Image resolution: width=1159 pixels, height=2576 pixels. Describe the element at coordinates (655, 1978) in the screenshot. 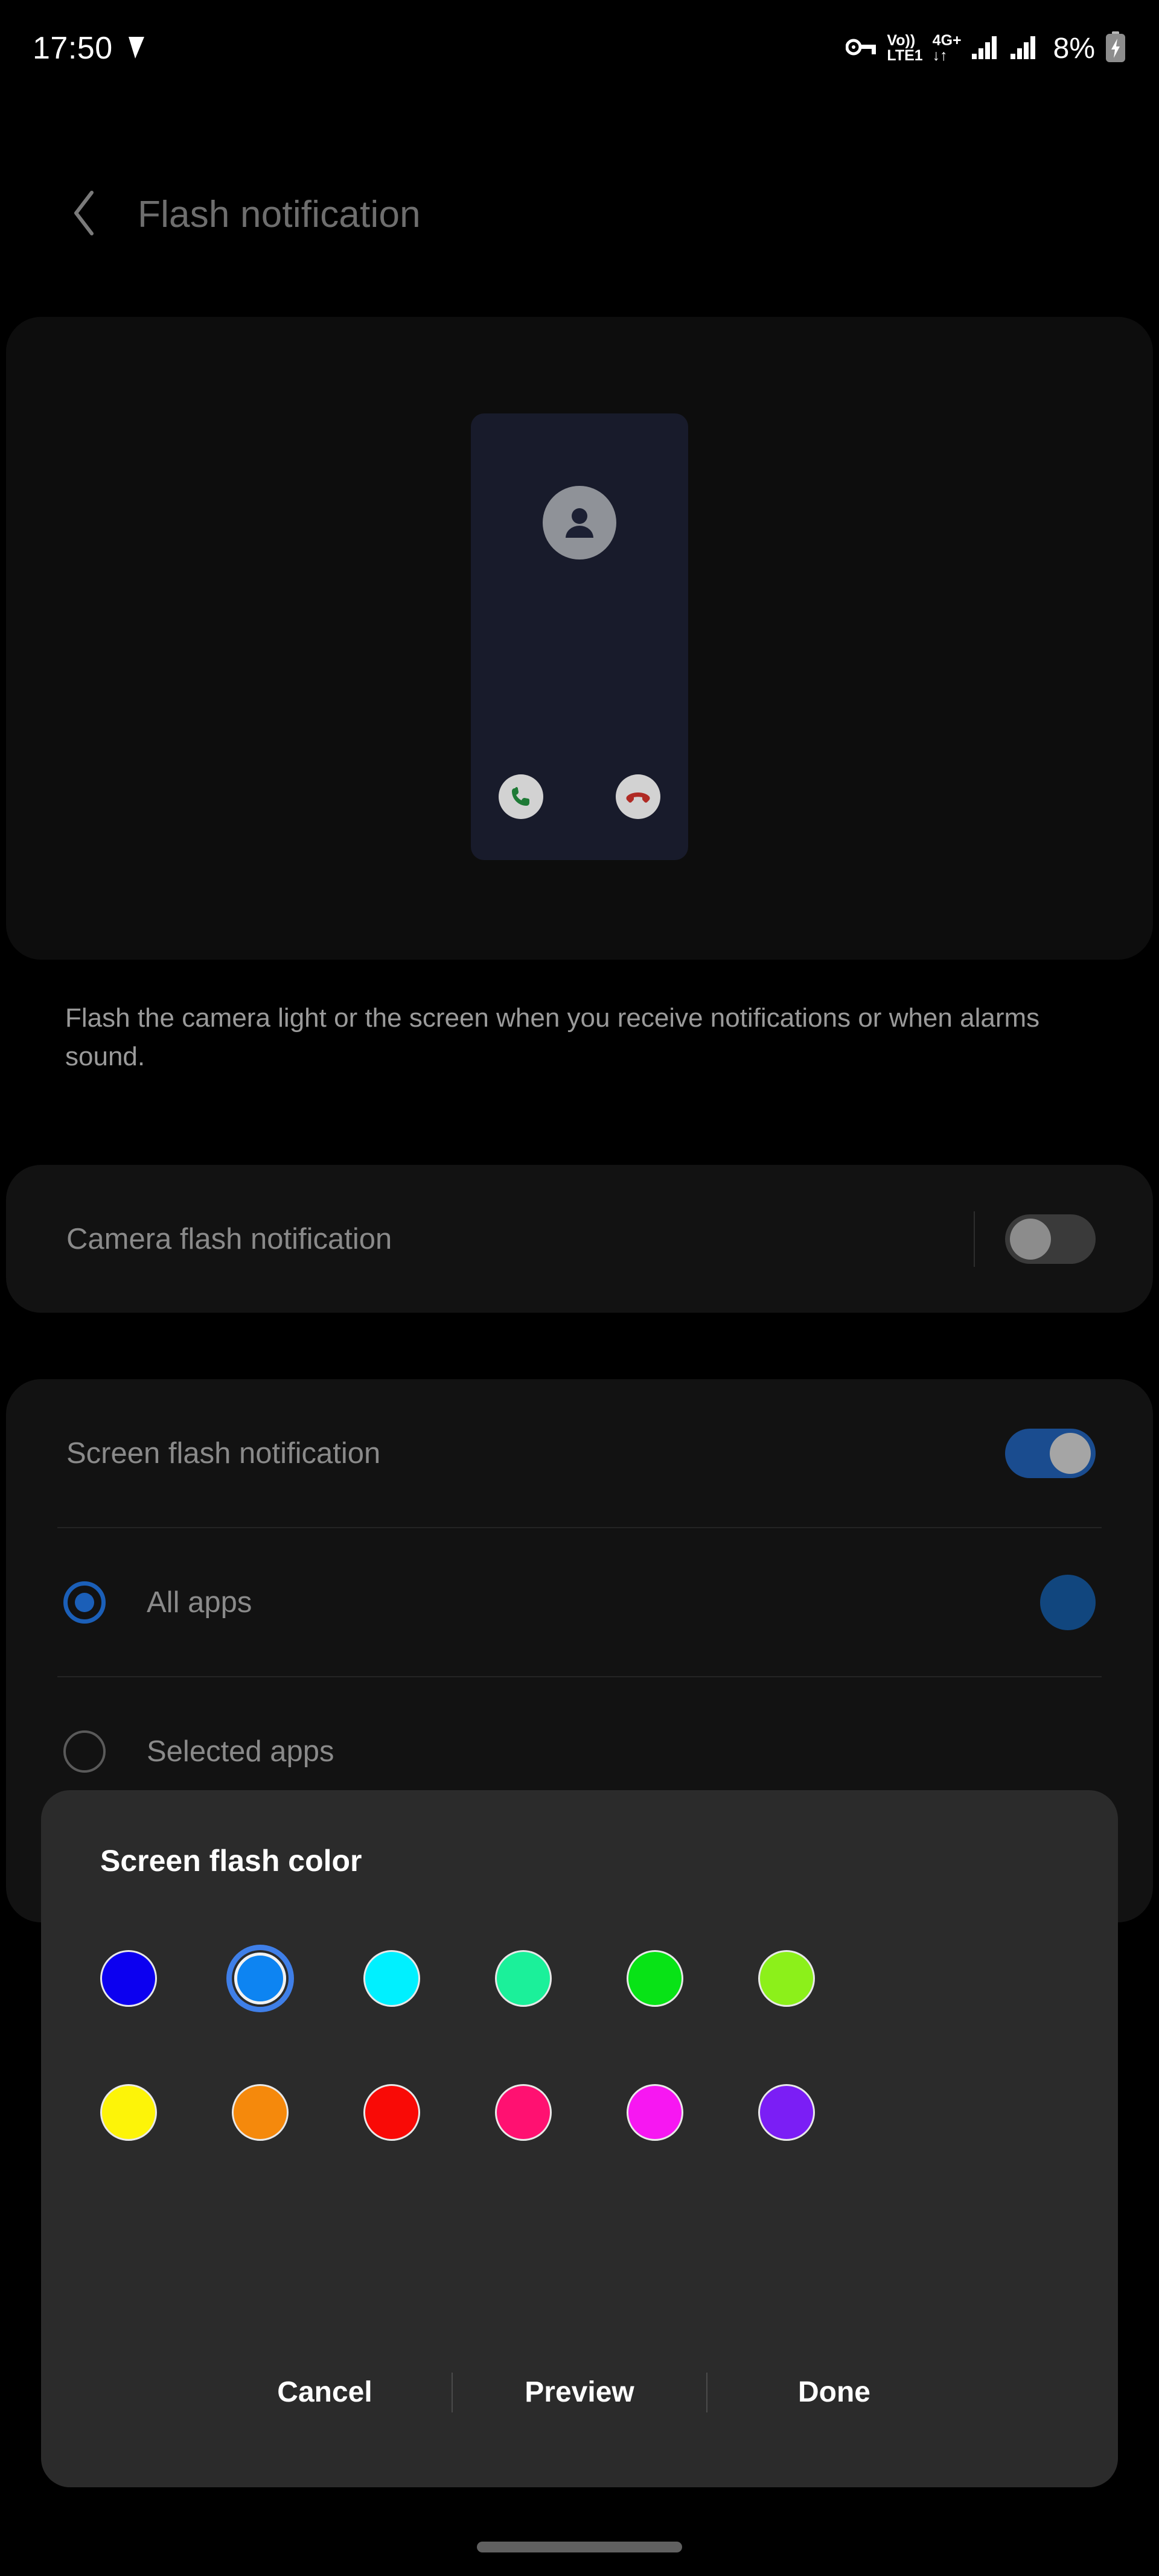

I see `color-swatch-green` at that location.